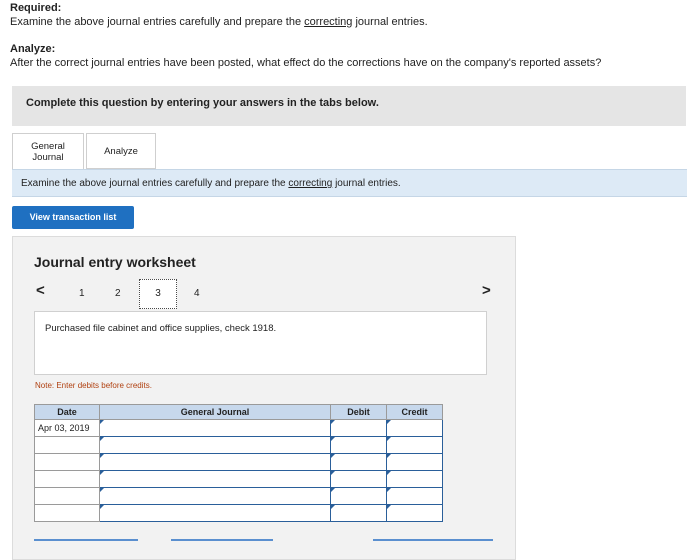  Describe the element at coordinates (82, 293) in the screenshot. I see `step-1: 1` at that location.